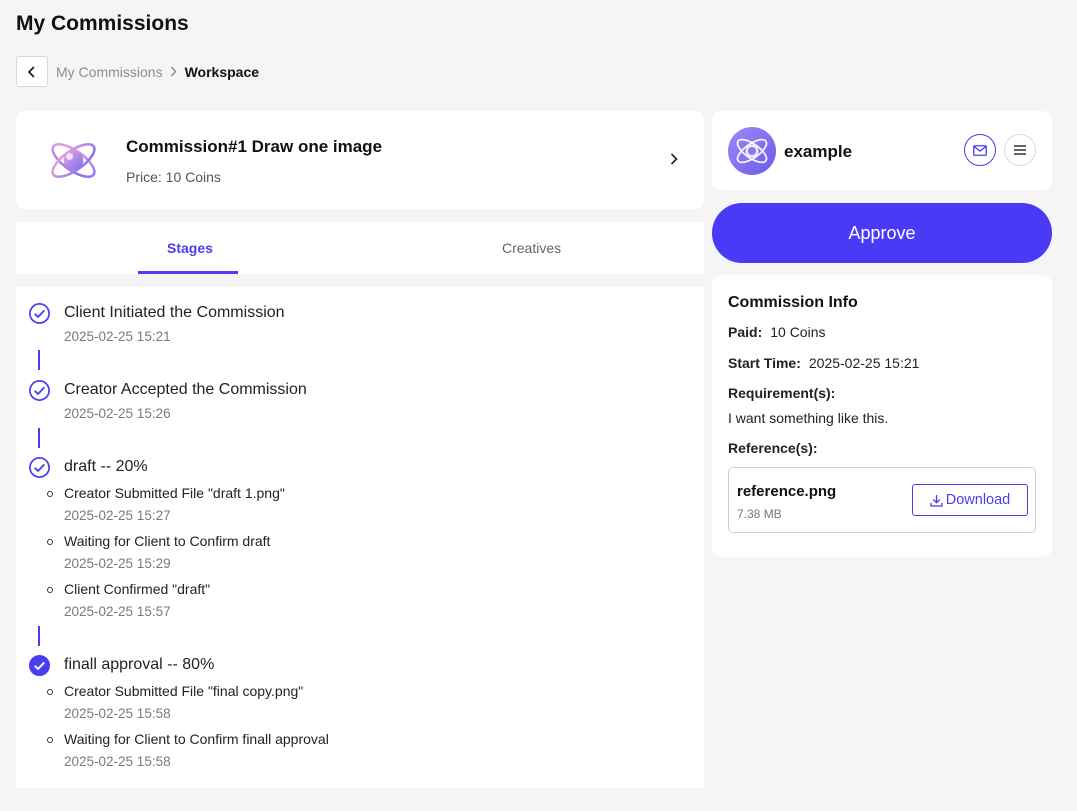 This screenshot has height=811, width=1077. Describe the element at coordinates (782, 393) in the screenshot. I see `requirements-label: Requirement(s):` at that location.